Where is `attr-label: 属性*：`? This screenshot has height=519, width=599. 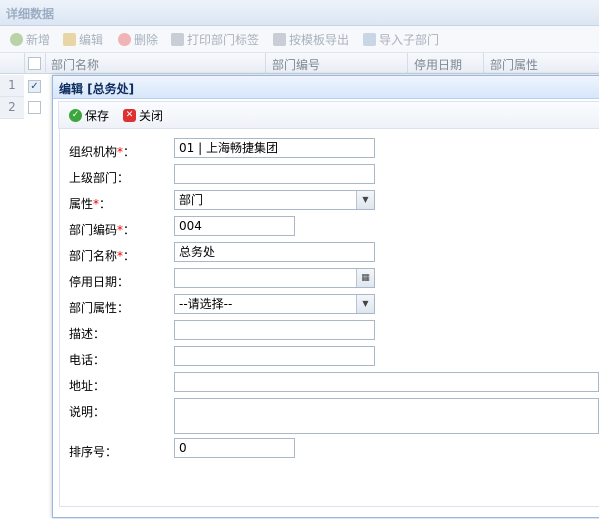
attr-label: 属性*： is located at coordinates (90, 204).